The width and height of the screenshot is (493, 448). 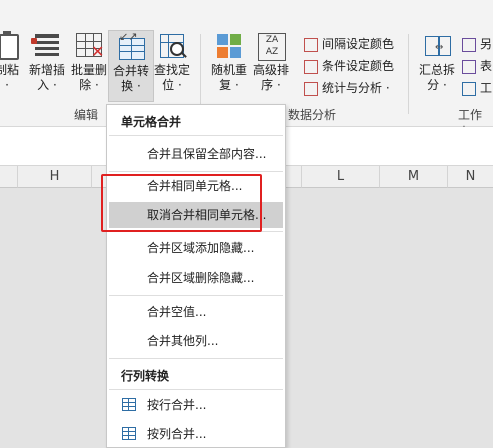 I want to click on random-repeat-button: 随机重 复 ·, so click(x=229, y=66).